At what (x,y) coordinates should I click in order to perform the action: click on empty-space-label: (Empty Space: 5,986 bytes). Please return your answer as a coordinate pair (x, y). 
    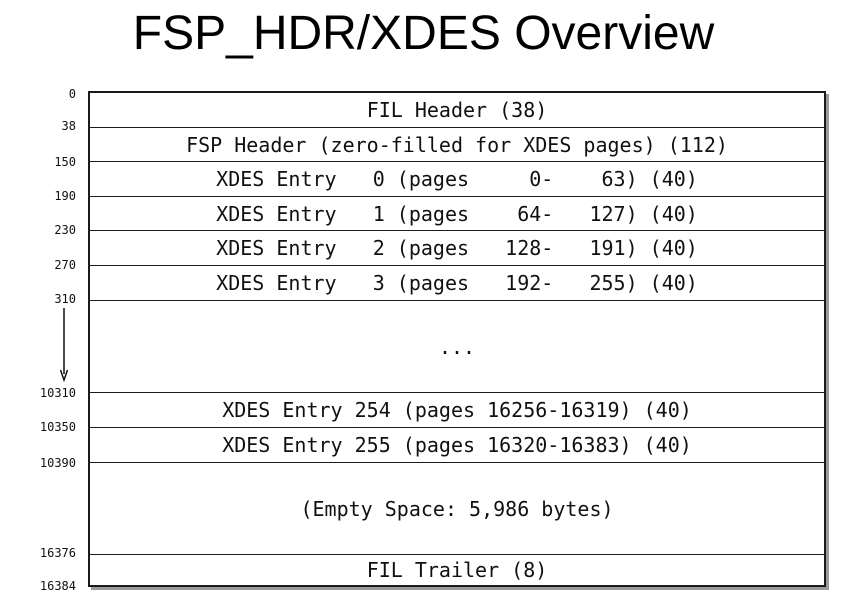
    Looking at the image, I should click on (457, 508).